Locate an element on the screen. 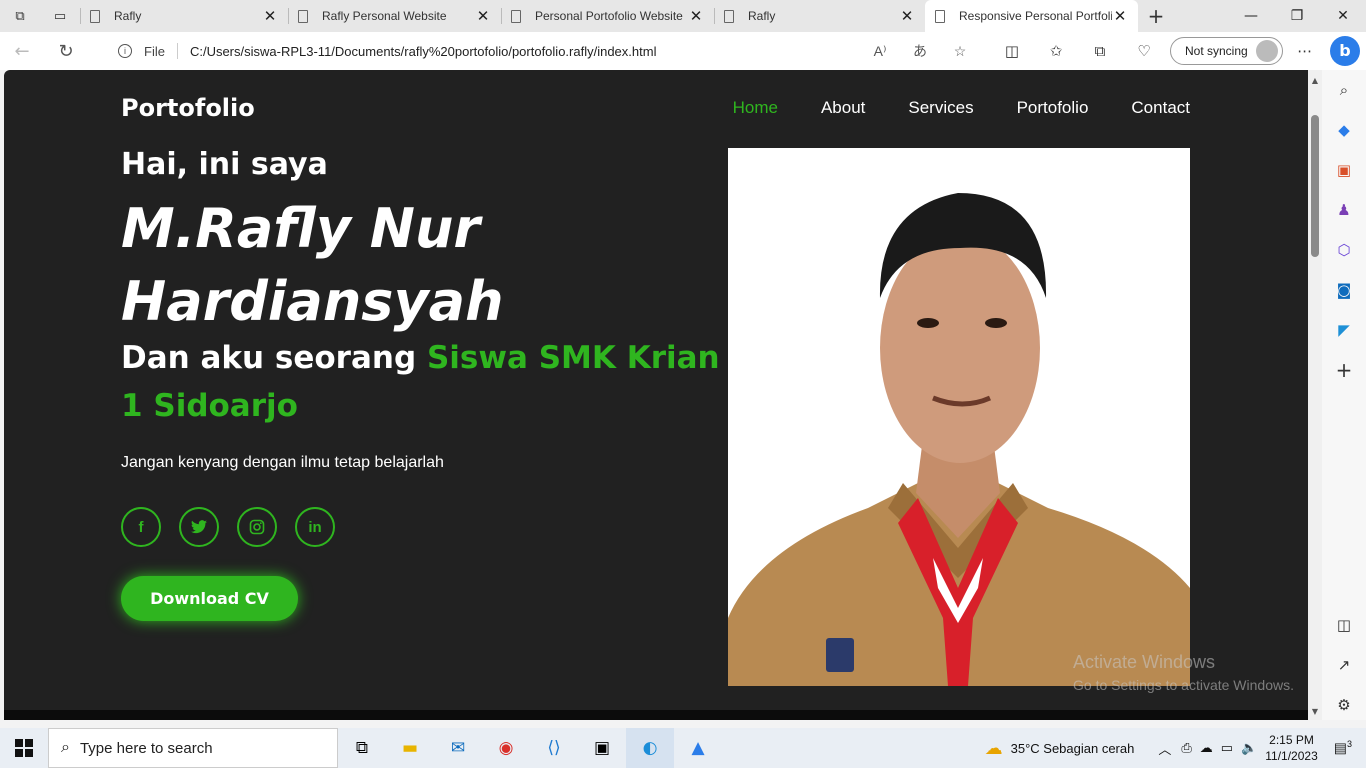 This screenshot has height=768, width=1366. volume-icon: 🔈 is located at coordinates (1249, 748).